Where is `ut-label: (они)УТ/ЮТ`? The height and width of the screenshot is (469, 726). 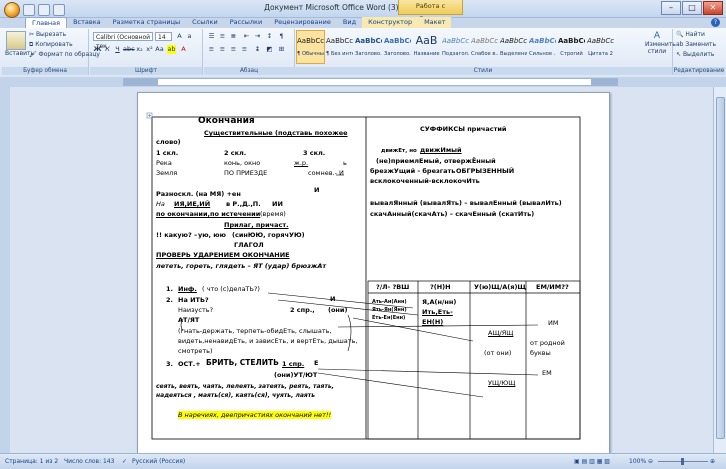
ut-label: (они)УТ/ЮТ is located at coordinates (296, 375).